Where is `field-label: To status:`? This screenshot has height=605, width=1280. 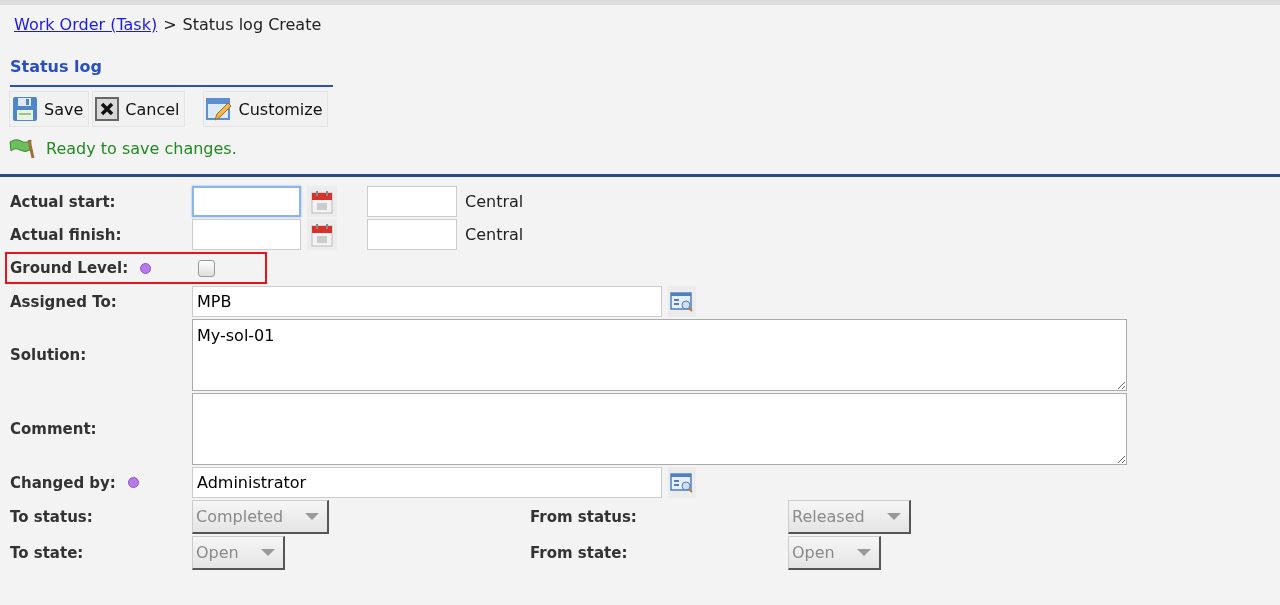
field-label: To status: is located at coordinates (52, 517).